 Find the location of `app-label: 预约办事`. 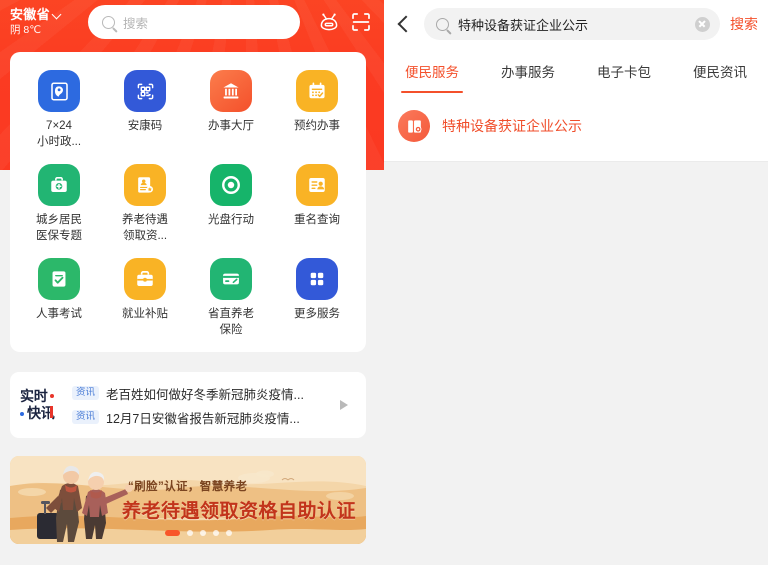

app-label: 预约办事 is located at coordinates (317, 126).